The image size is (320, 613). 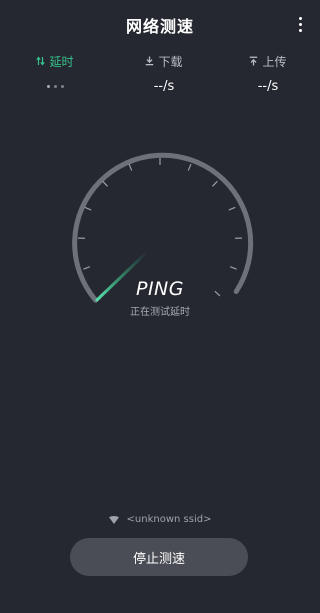 I want to click on more-vertical-icon, so click(x=300, y=18).